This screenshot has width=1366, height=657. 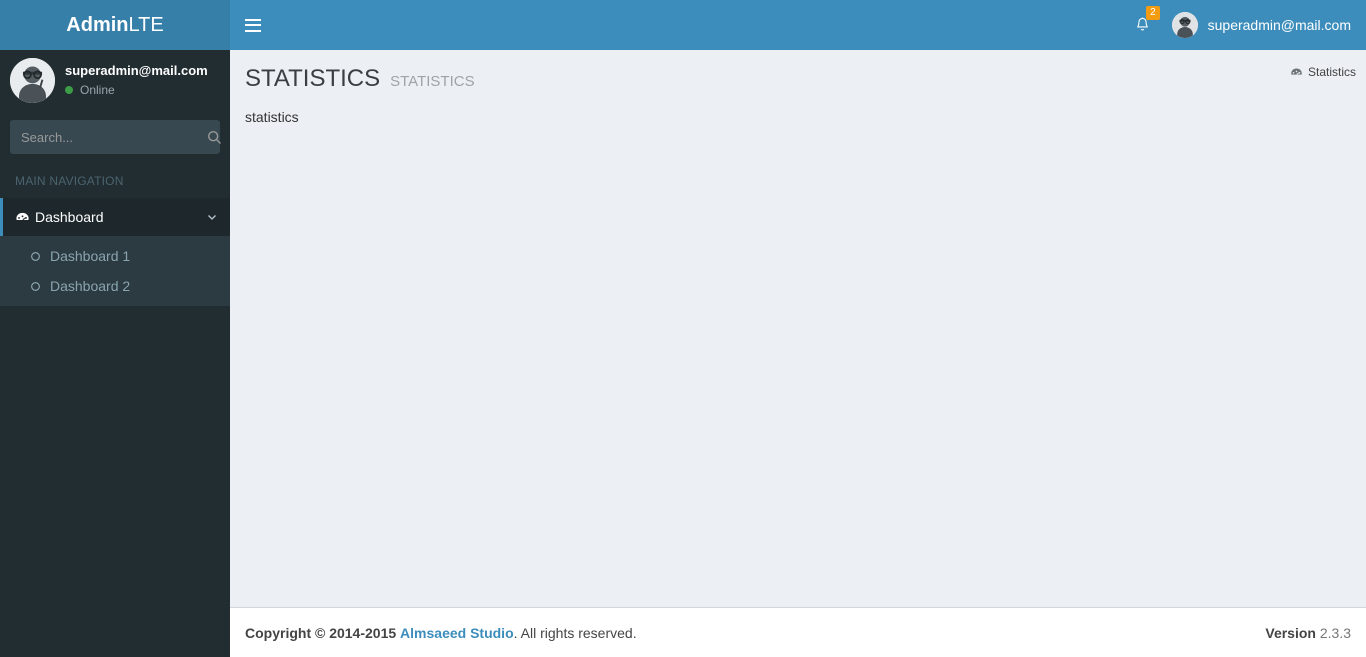 I want to click on notification-count-badge: 2, so click(x=1153, y=13).